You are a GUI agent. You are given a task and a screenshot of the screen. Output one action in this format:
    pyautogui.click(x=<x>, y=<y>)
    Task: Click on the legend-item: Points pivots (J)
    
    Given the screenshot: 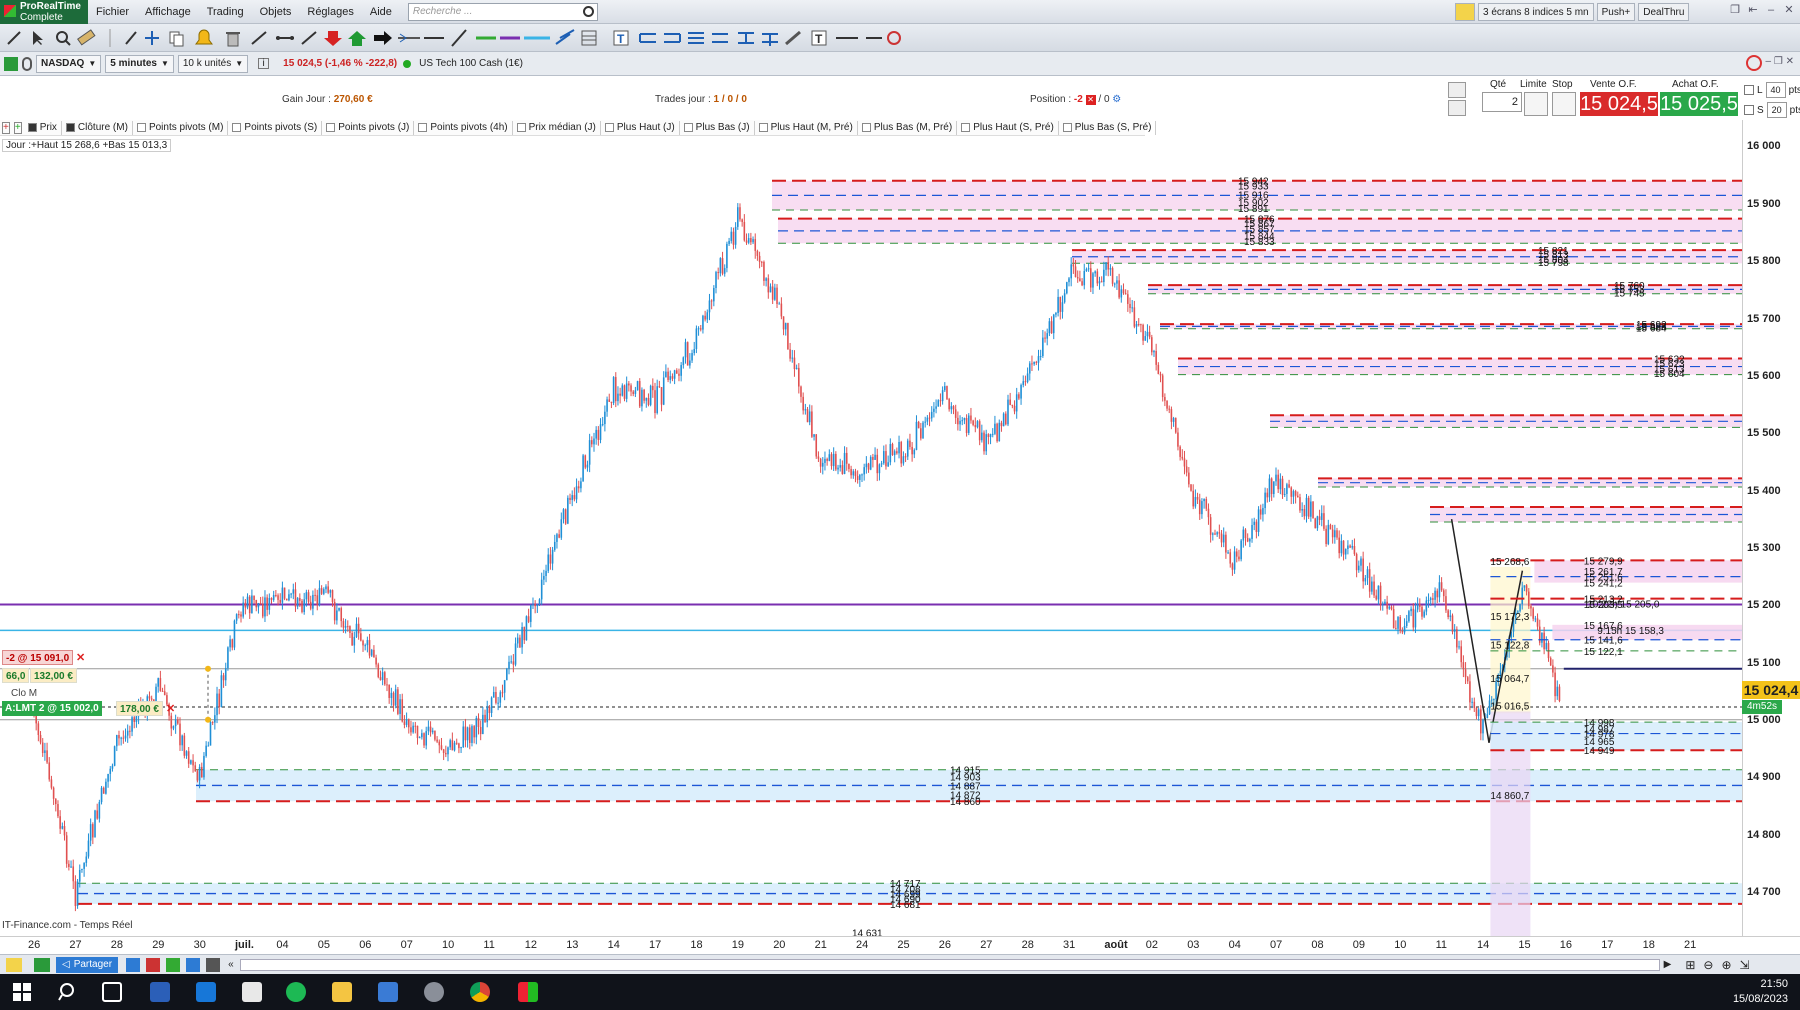 What is the action you would take?
    pyautogui.click(x=368, y=127)
    